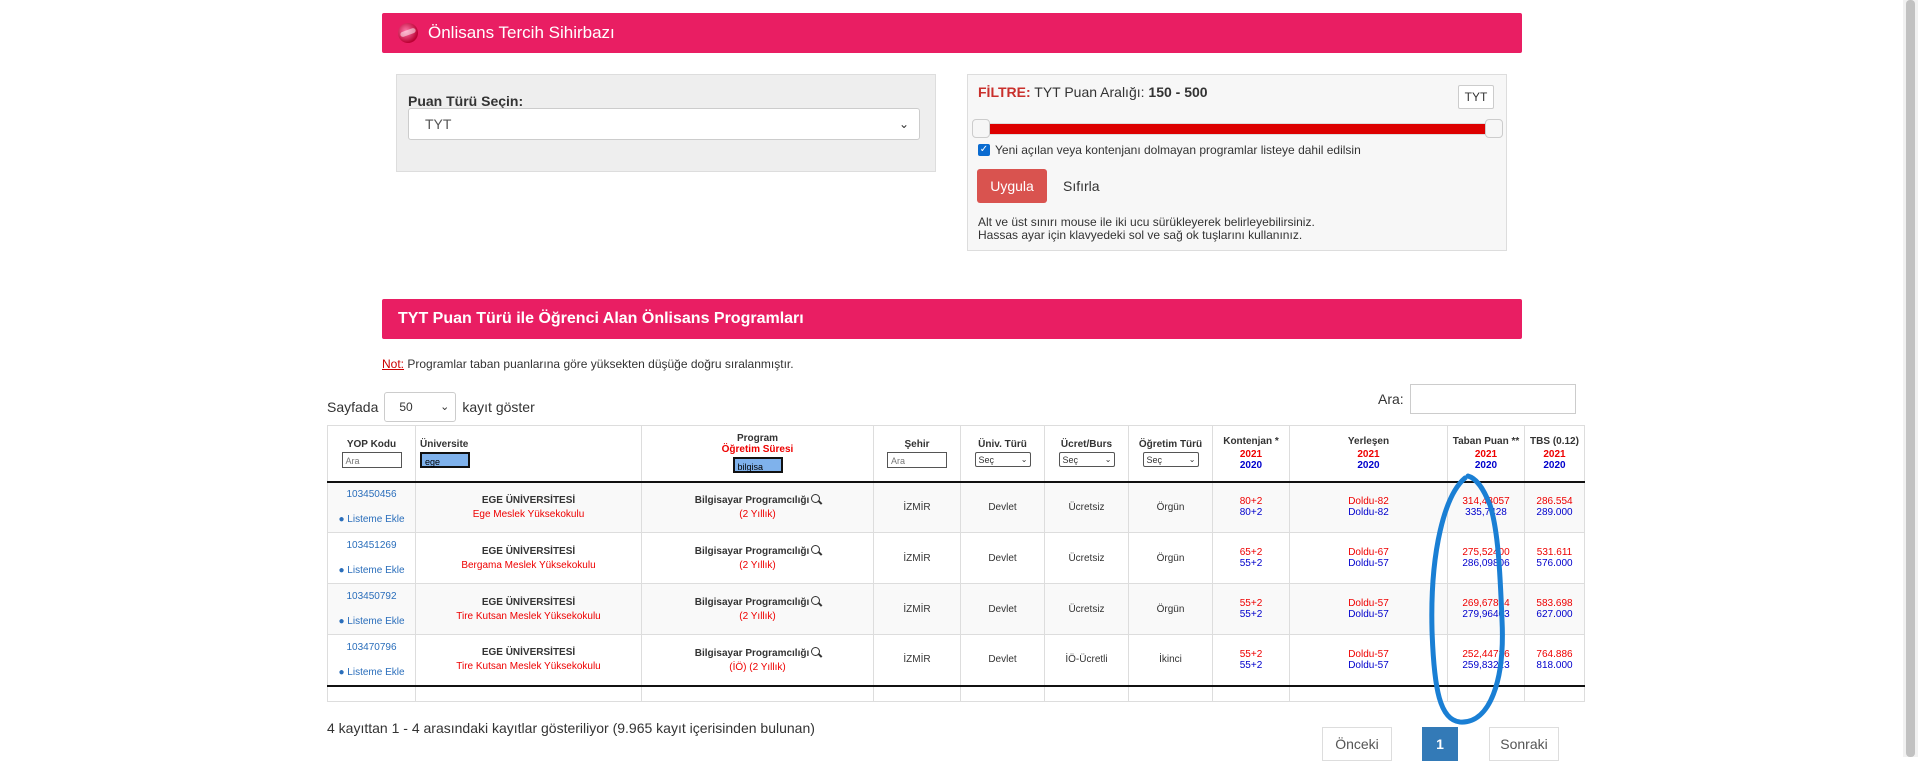 This screenshot has height=761, width=1918. What do you see at coordinates (1554, 660) in the screenshot?
I see `cell-tbs: 764.886 818.000` at bounding box center [1554, 660].